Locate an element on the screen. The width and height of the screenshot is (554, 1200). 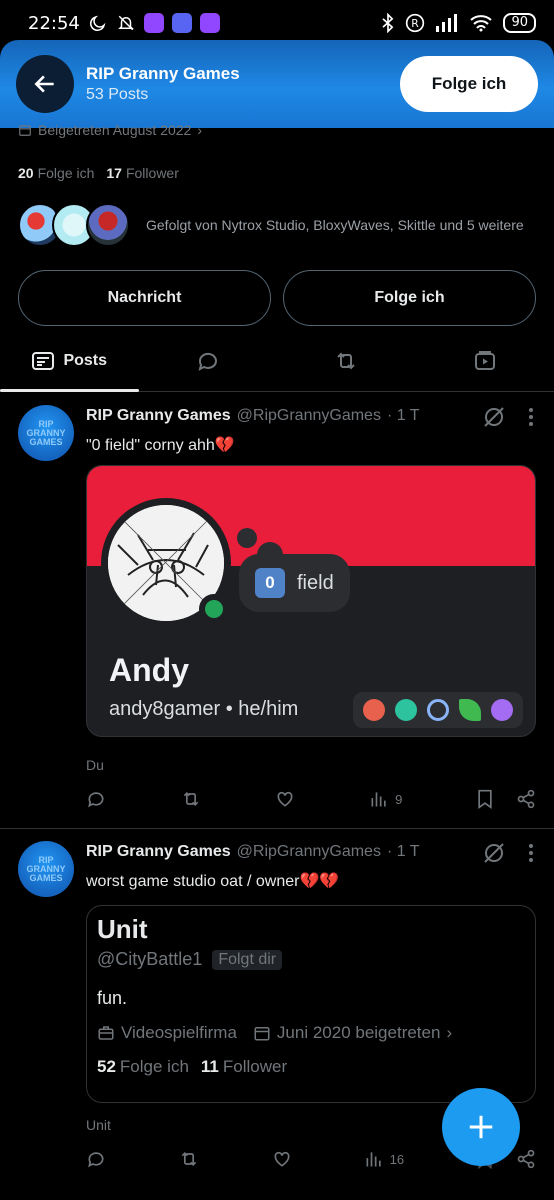
tab-media is located at coordinates (485, 360).